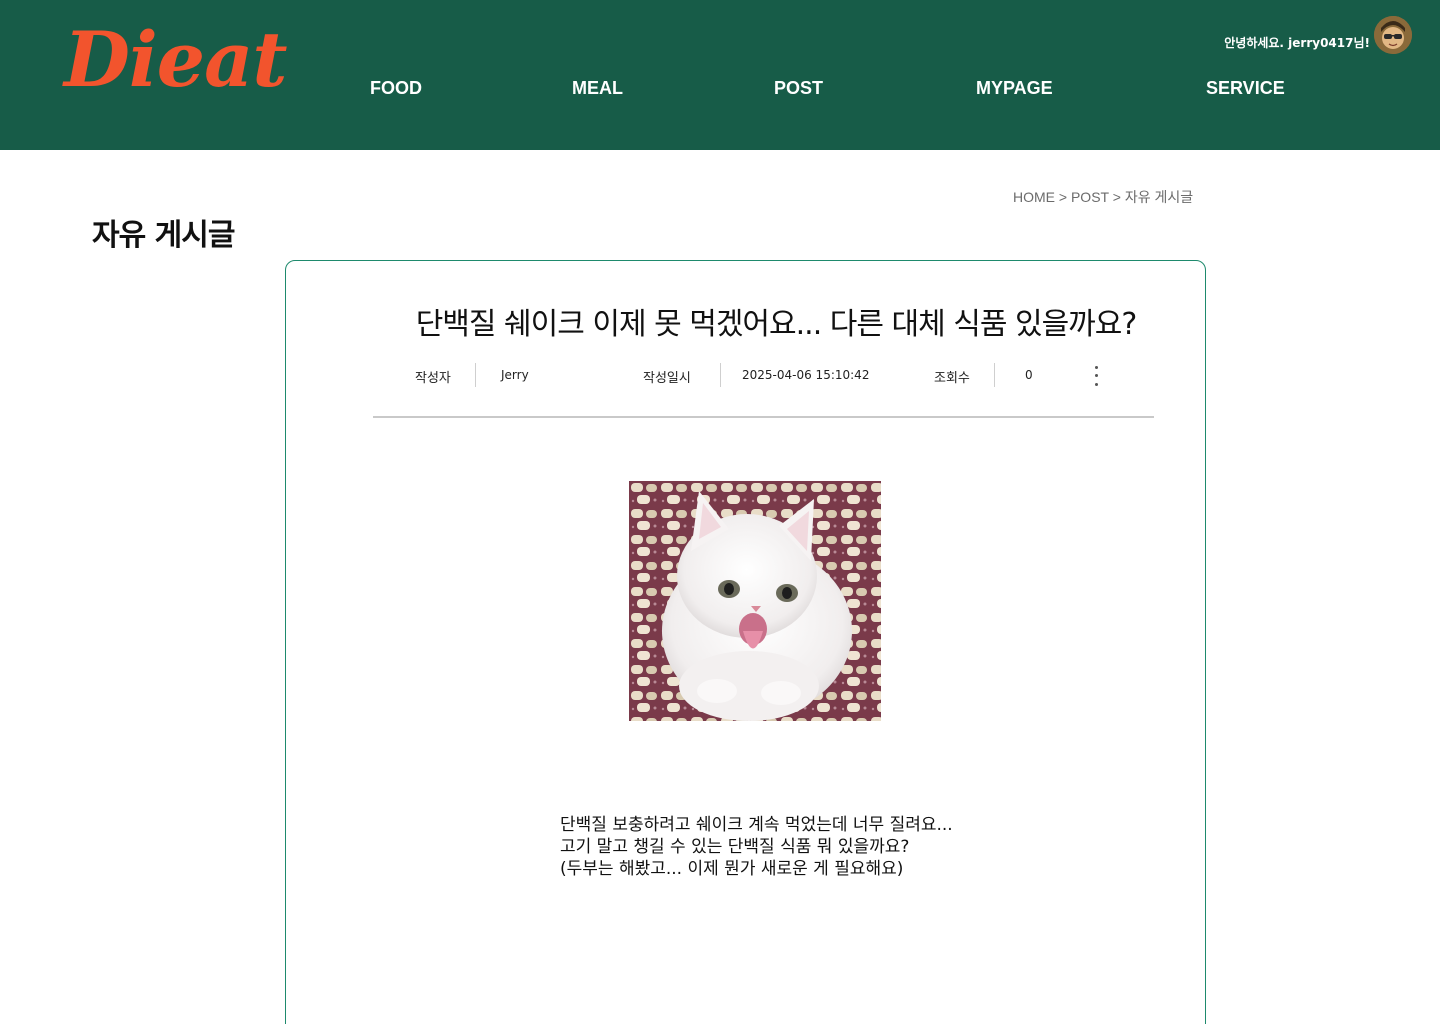 This screenshot has width=1440, height=1024. I want to click on views-label: 조회수, so click(952, 378).